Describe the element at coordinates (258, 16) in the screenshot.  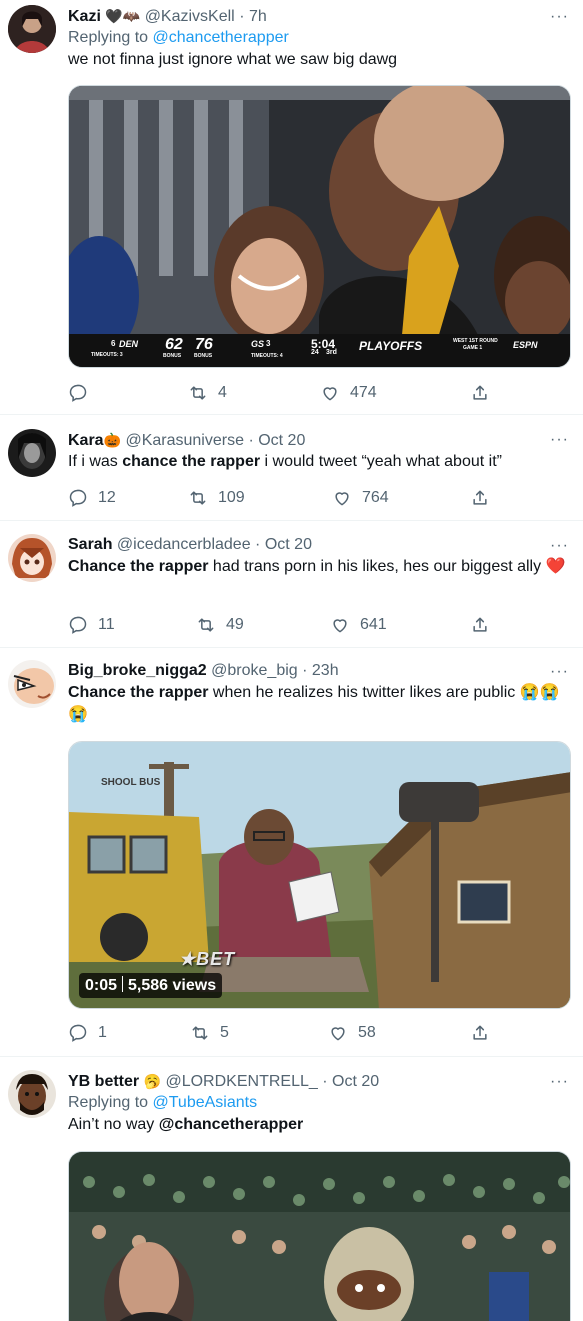
I see `timestamp: 7h` at that location.